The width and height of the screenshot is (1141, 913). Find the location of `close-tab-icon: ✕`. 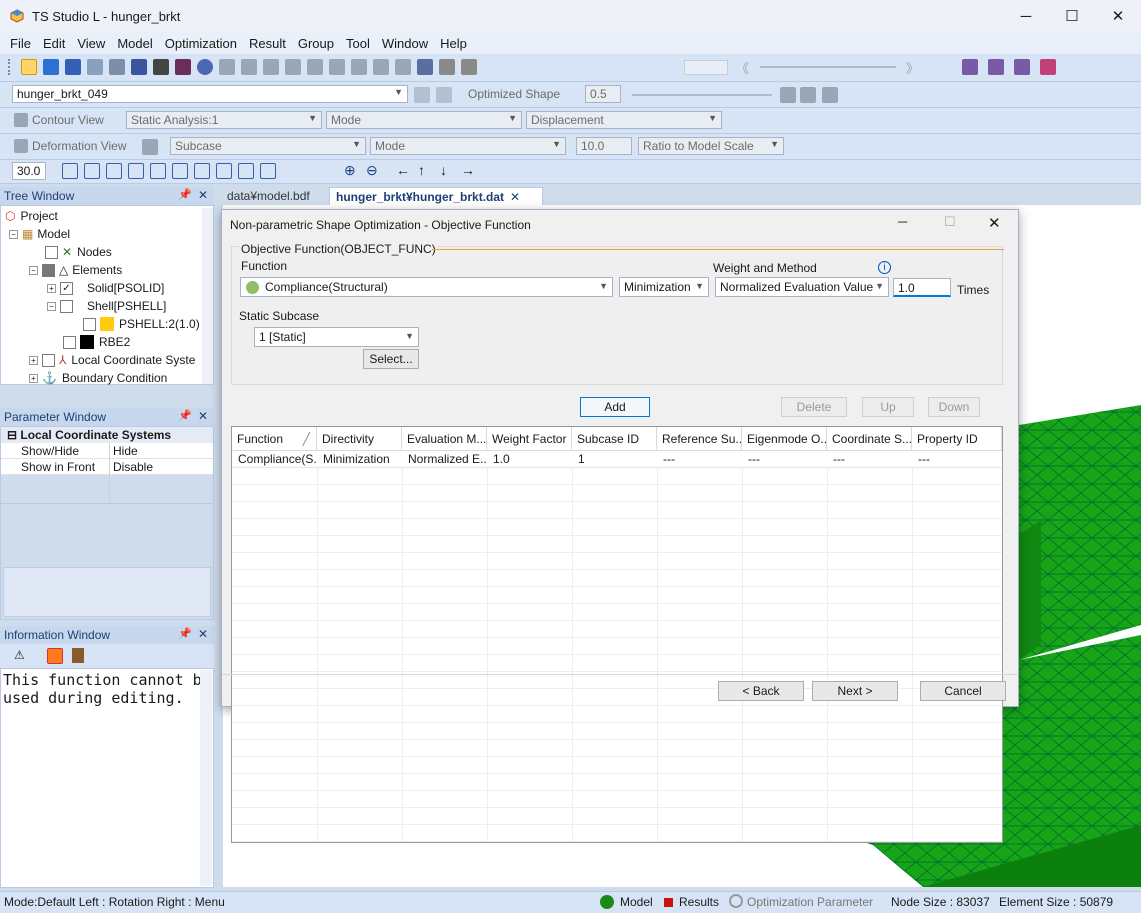

close-tab-icon: ✕ is located at coordinates (515, 197).